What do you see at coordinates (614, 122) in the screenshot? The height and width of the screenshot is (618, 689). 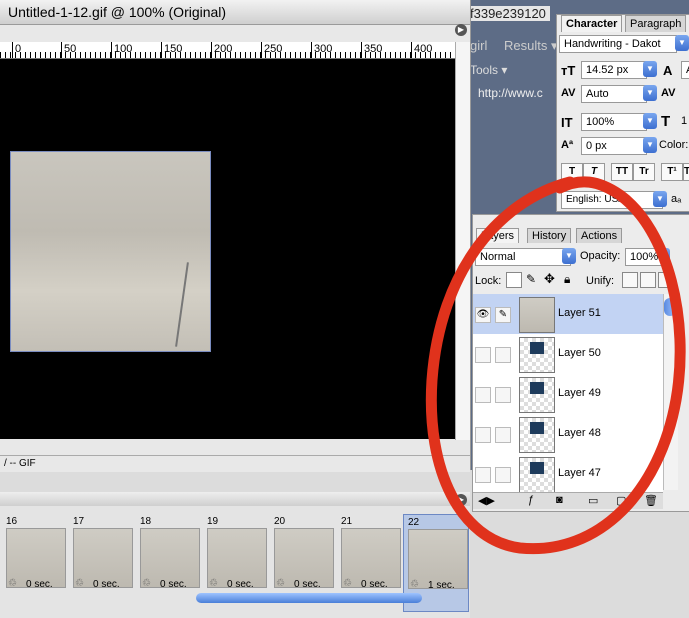 I see `vertical-scale-field: 100%` at bounding box center [614, 122].